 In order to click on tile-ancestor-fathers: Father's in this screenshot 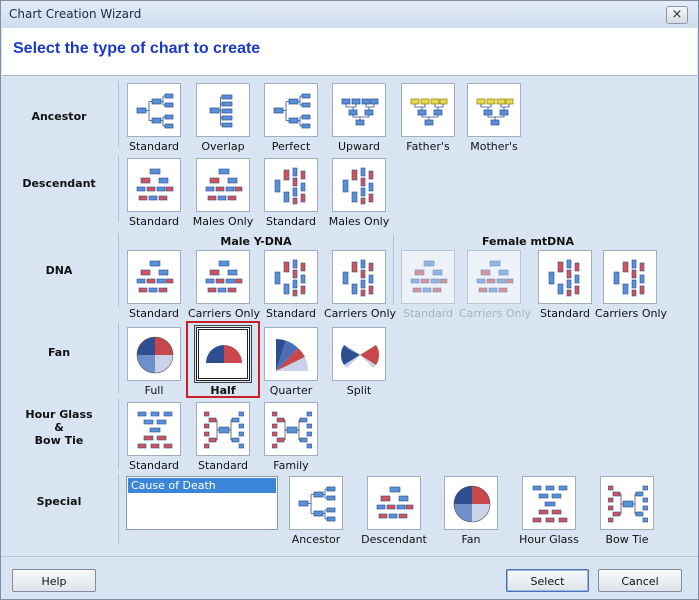, I will do `click(428, 118)`.